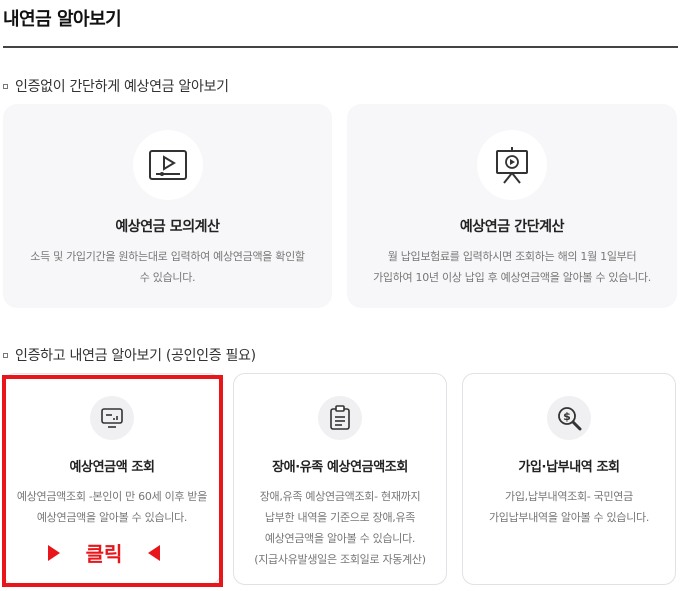  Describe the element at coordinates (167, 267) in the screenshot. I see `card-description: 소득 및 가입기간을 원하는대로 입력하여 예상연금액을 확인할 수 있습니다.` at that location.